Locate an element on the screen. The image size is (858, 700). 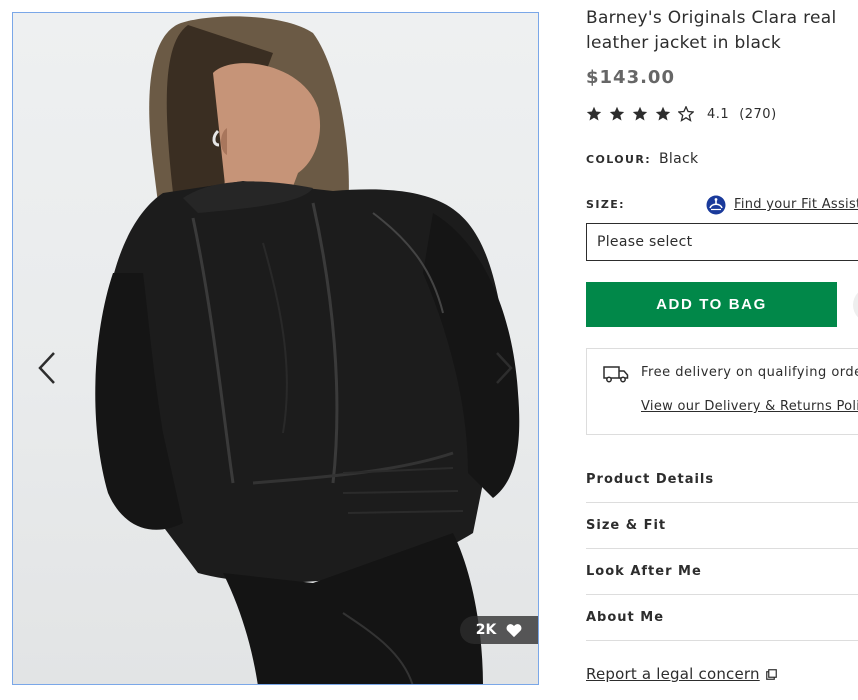
next-image-button is located at coordinates (504, 368).